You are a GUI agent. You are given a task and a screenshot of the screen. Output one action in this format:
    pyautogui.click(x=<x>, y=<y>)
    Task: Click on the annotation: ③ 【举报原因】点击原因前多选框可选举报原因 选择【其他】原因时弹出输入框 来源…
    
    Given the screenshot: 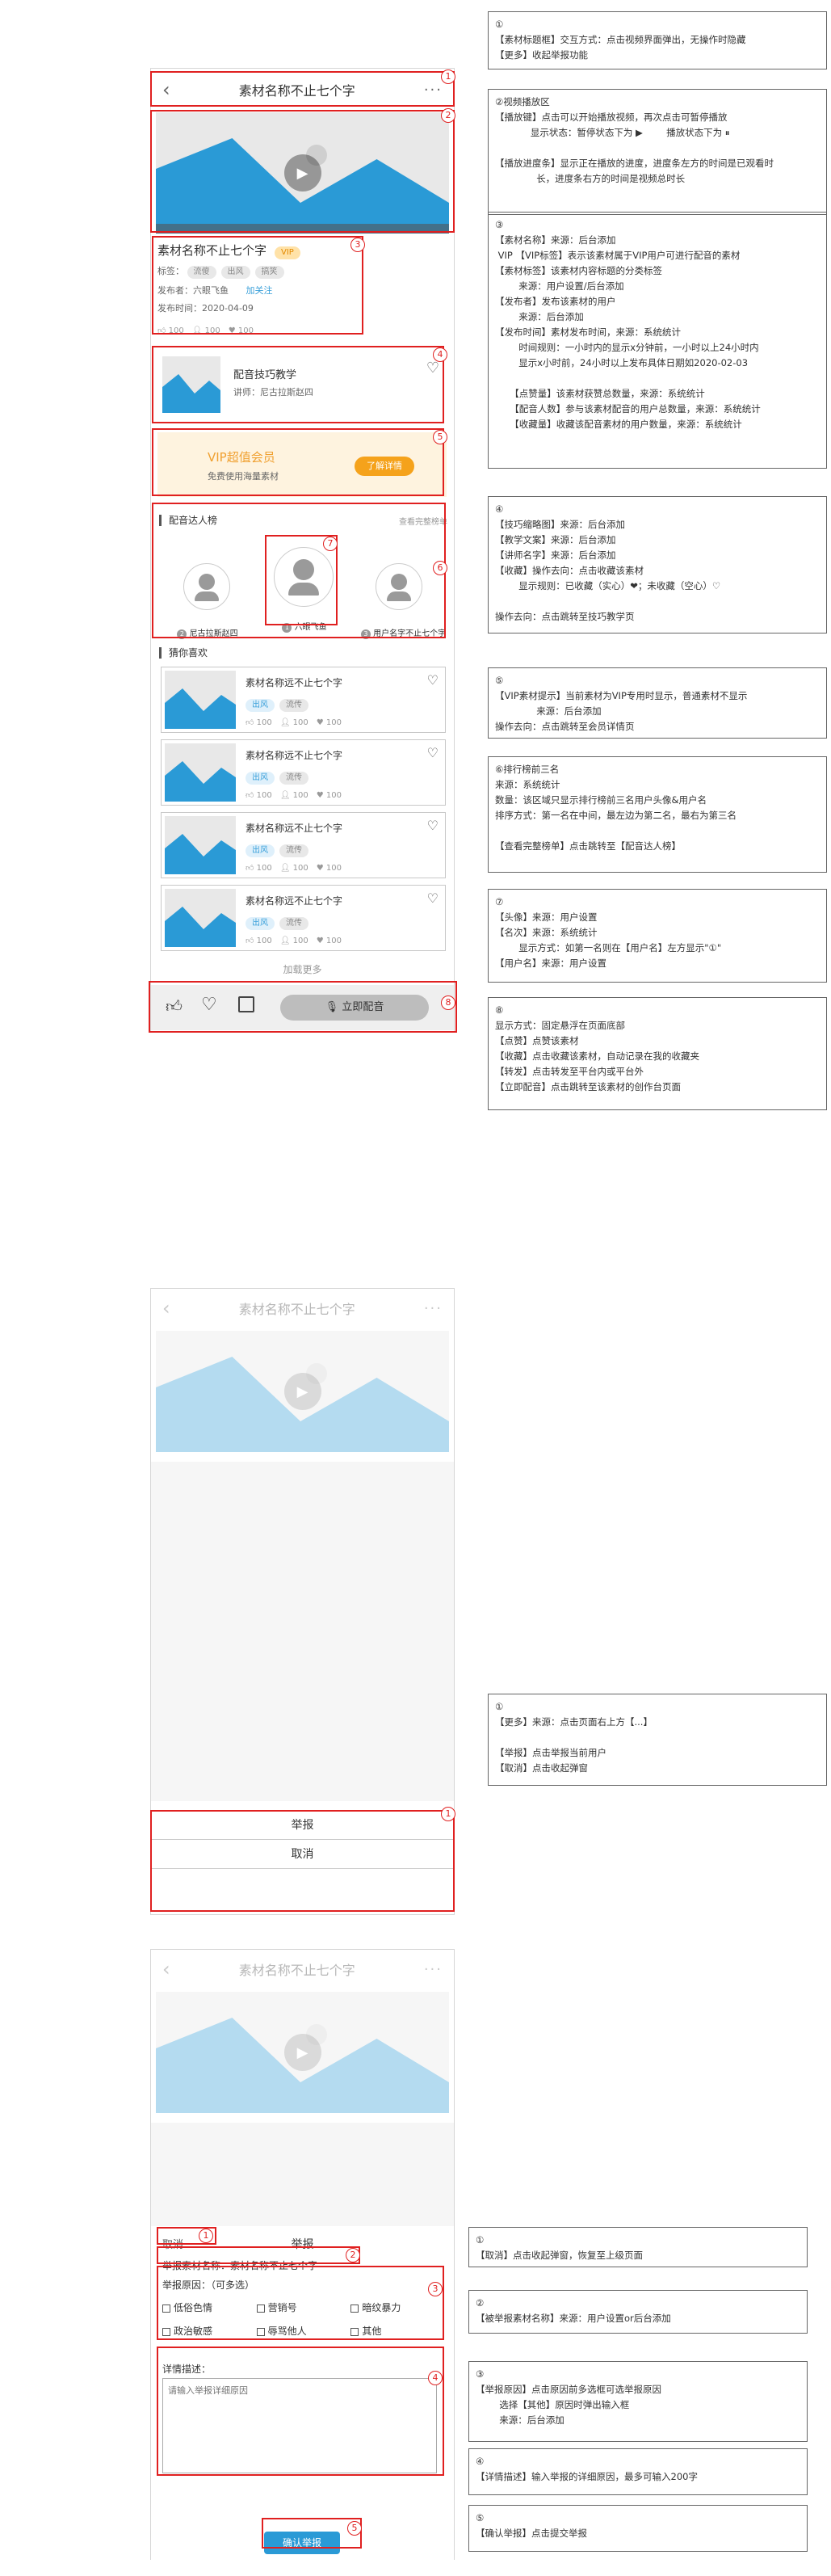 What is the action you would take?
    pyautogui.click(x=638, y=2401)
    